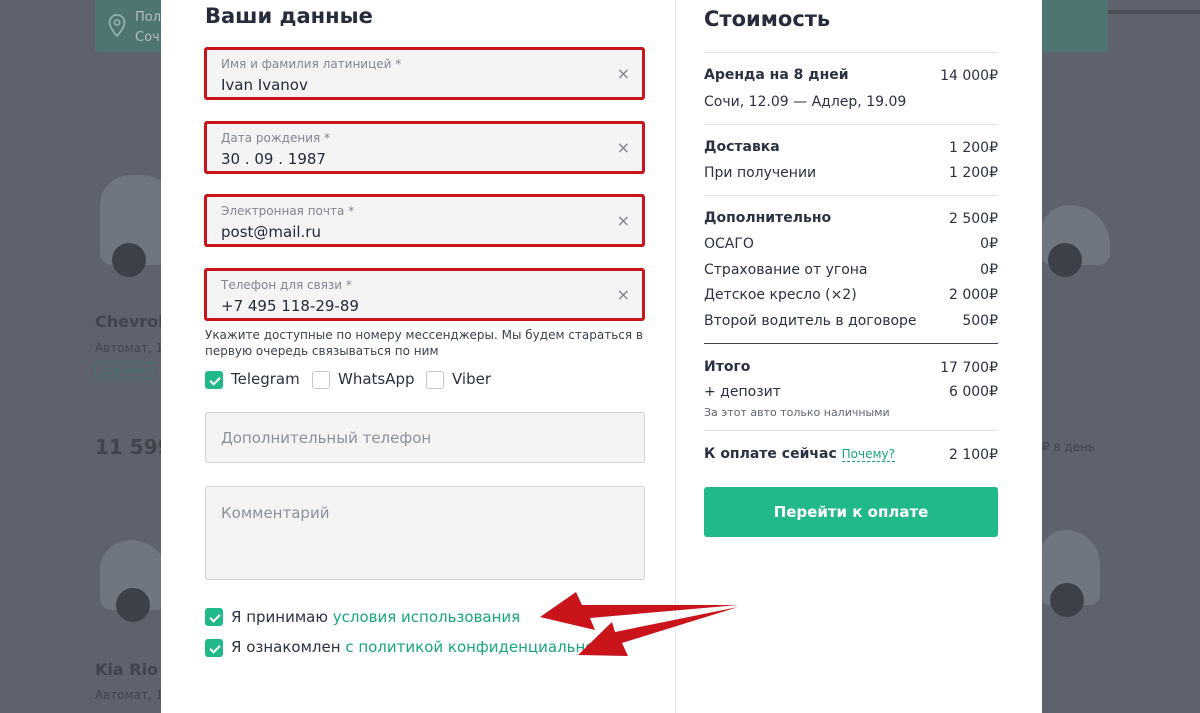  I want to click on pay-now-value: 2 100₽, so click(973, 455).